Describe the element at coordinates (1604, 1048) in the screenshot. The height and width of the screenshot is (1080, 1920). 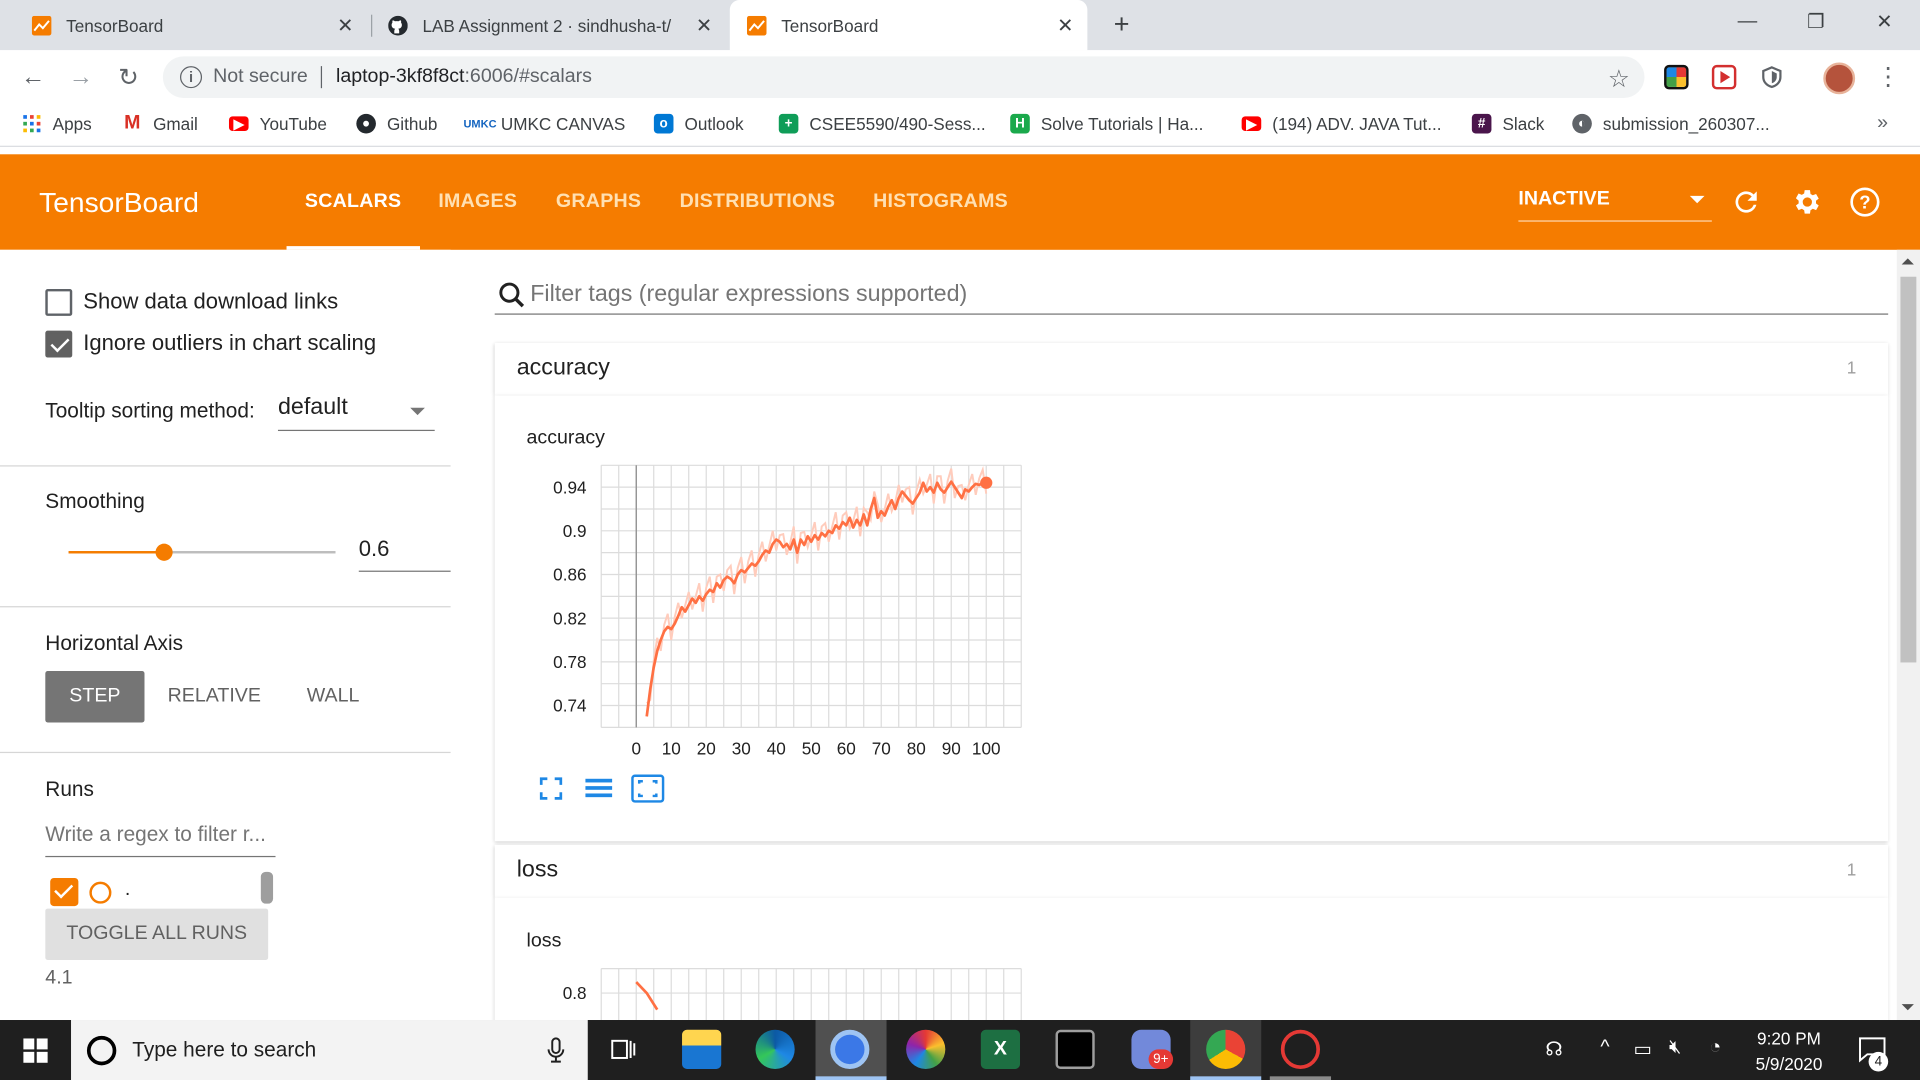
I see `chevron-up-icon: ^` at that location.